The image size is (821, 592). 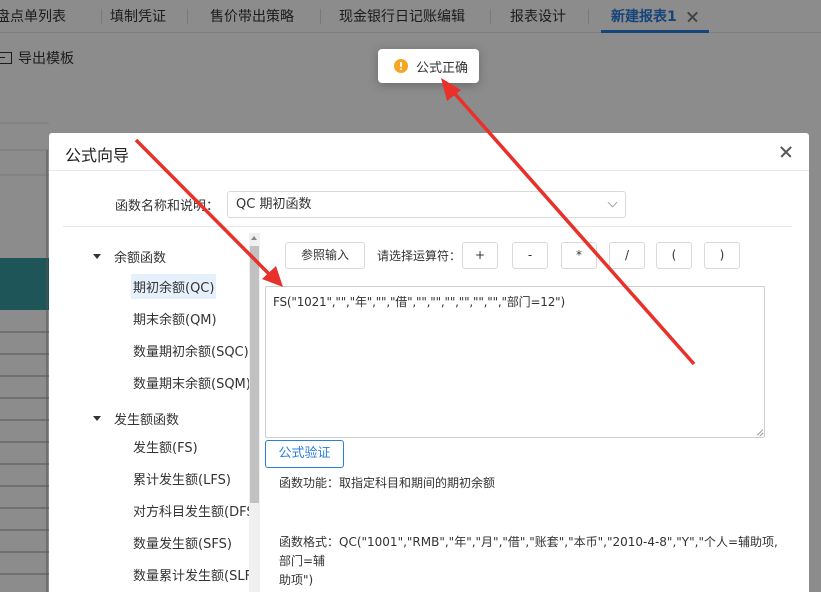 I want to click on tree-item-qm: 期末余额(QM), so click(x=175, y=318).